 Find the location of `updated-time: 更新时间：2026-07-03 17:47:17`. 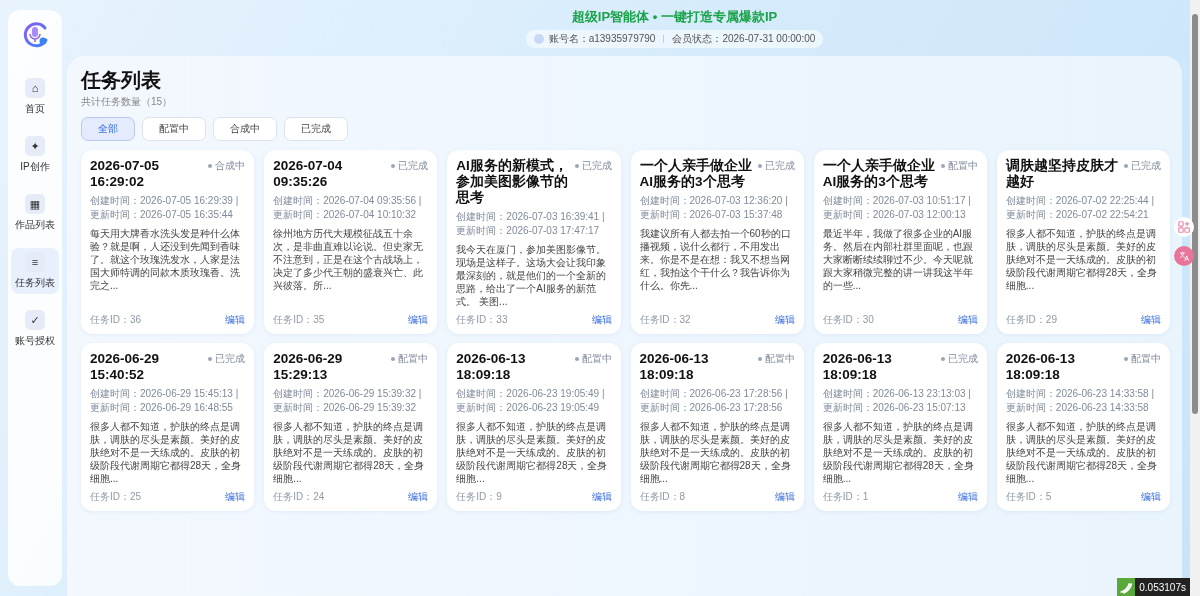

updated-time: 更新时间：2026-07-03 17:47:17 is located at coordinates (528, 231).